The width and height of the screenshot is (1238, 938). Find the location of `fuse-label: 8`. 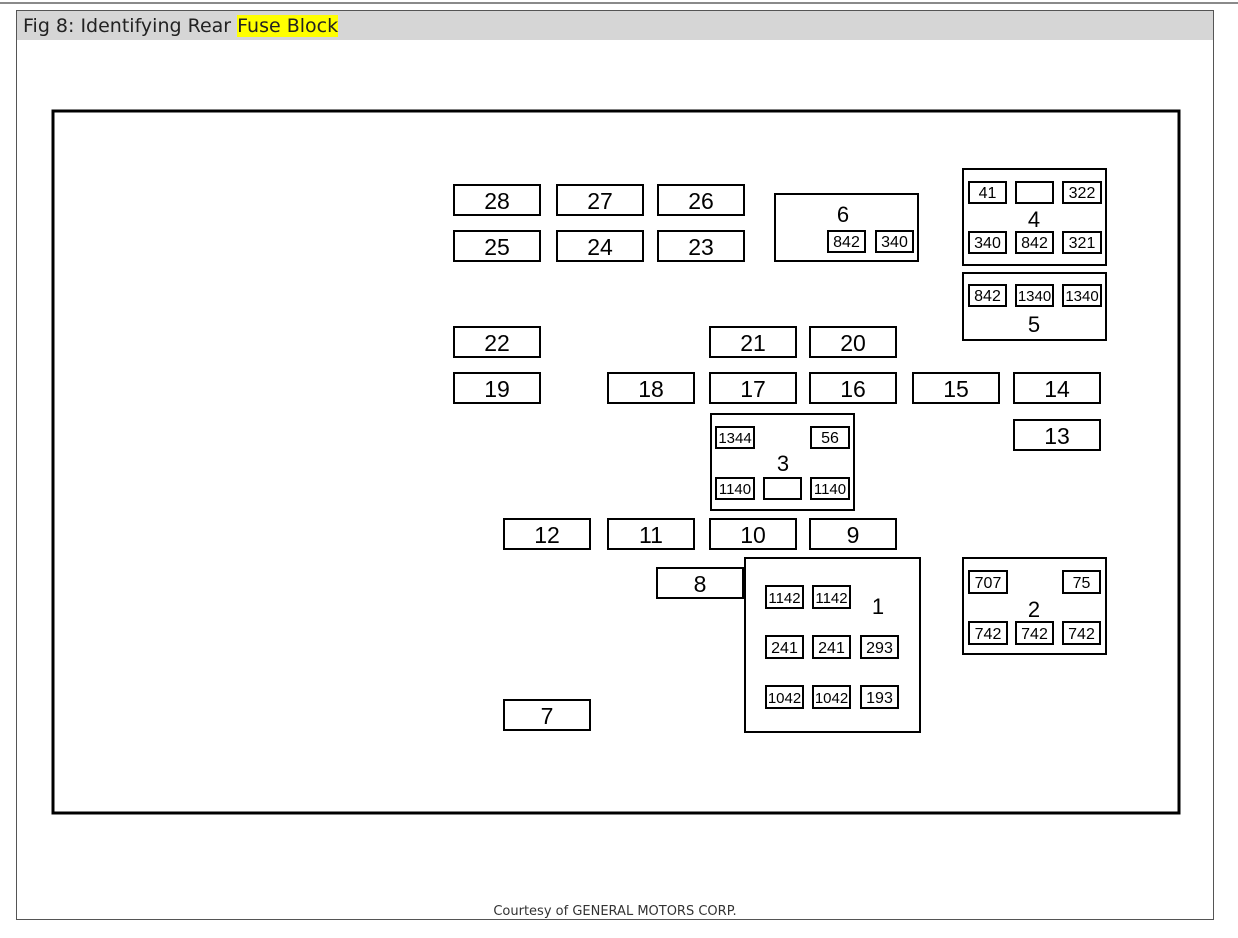

fuse-label: 8 is located at coordinates (700, 584).